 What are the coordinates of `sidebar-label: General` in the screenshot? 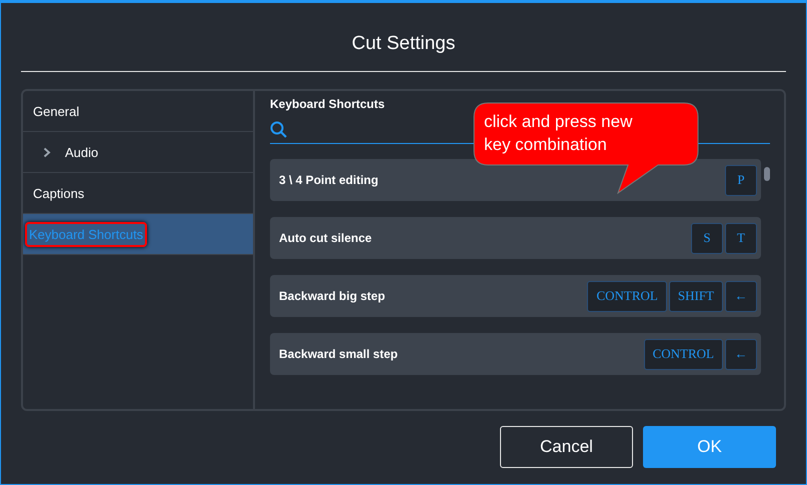 It's located at (56, 111).